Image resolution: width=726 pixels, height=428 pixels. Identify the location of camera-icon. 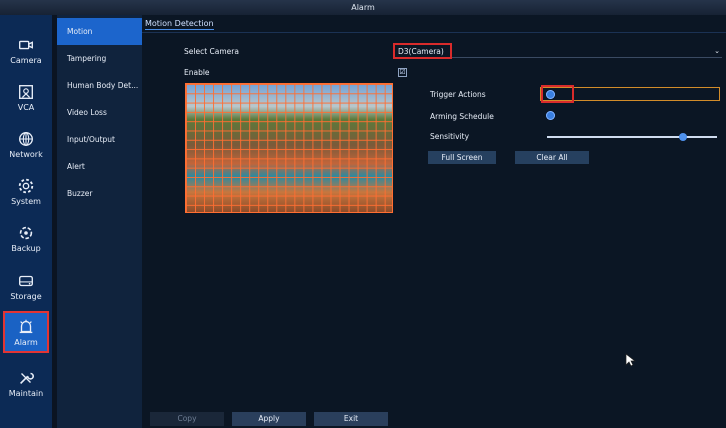
(26, 44).